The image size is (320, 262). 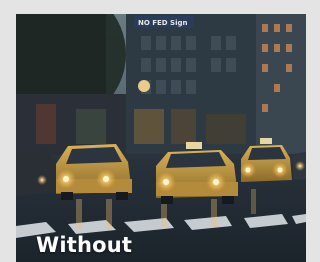 What do you see at coordinates (84, 245) in the screenshot?
I see `caption-label: Without` at bounding box center [84, 245].